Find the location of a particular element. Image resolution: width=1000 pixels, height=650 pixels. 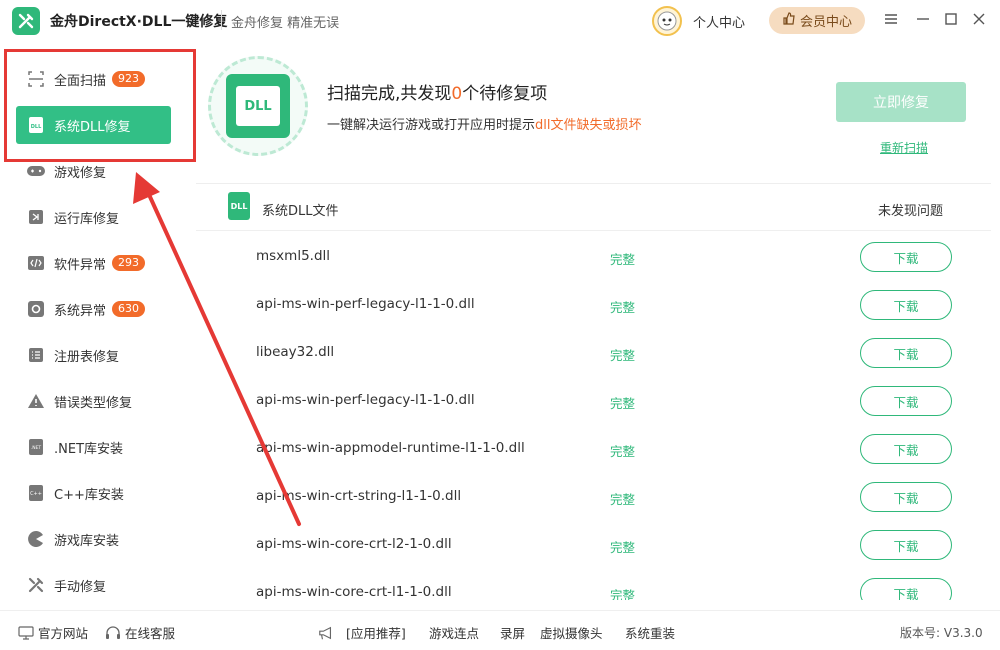

summary-desc-highlight: dll文件缺失或损坏 is located at coordinates (588, 125).